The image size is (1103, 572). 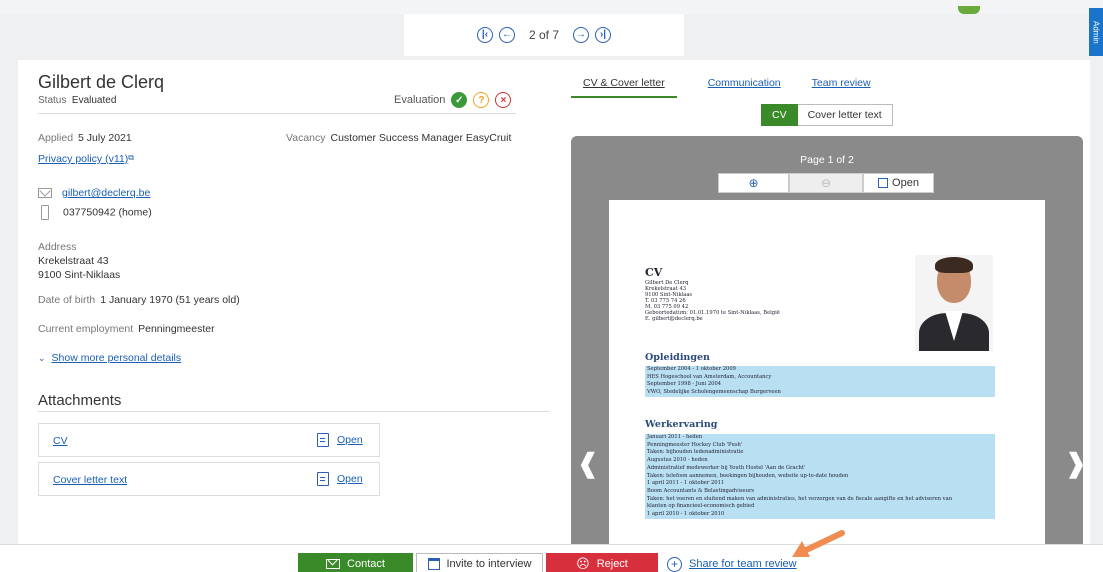 I want to click on tab-cv-cover-letter: CV & Cover letter, so click(x=624, y=87).